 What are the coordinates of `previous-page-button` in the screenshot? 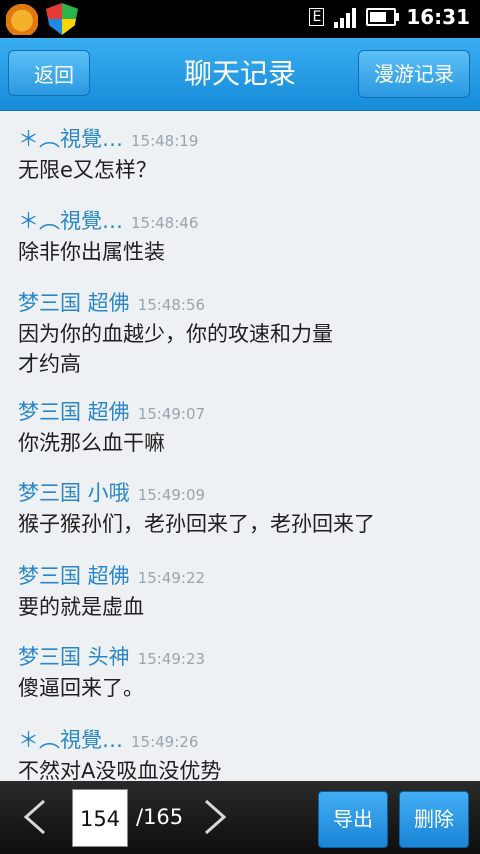 It's located at (35, 817).